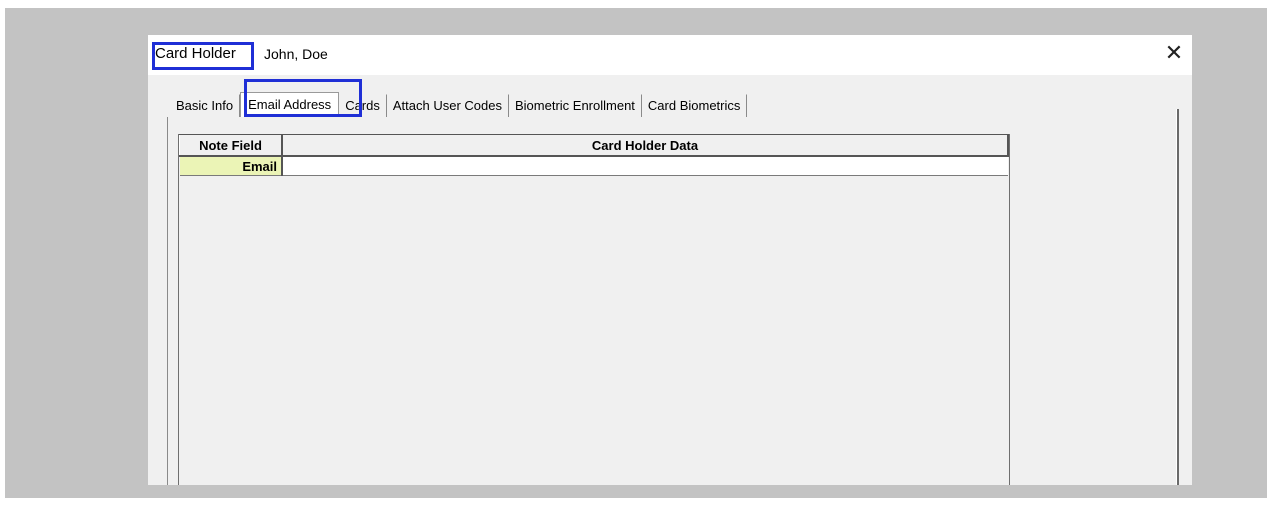 This screenshot has height=506, width=1272. Describe the element at coordinates (231, 145) in the screenshot. I see `column-header-note-field: Note Field` at that location.